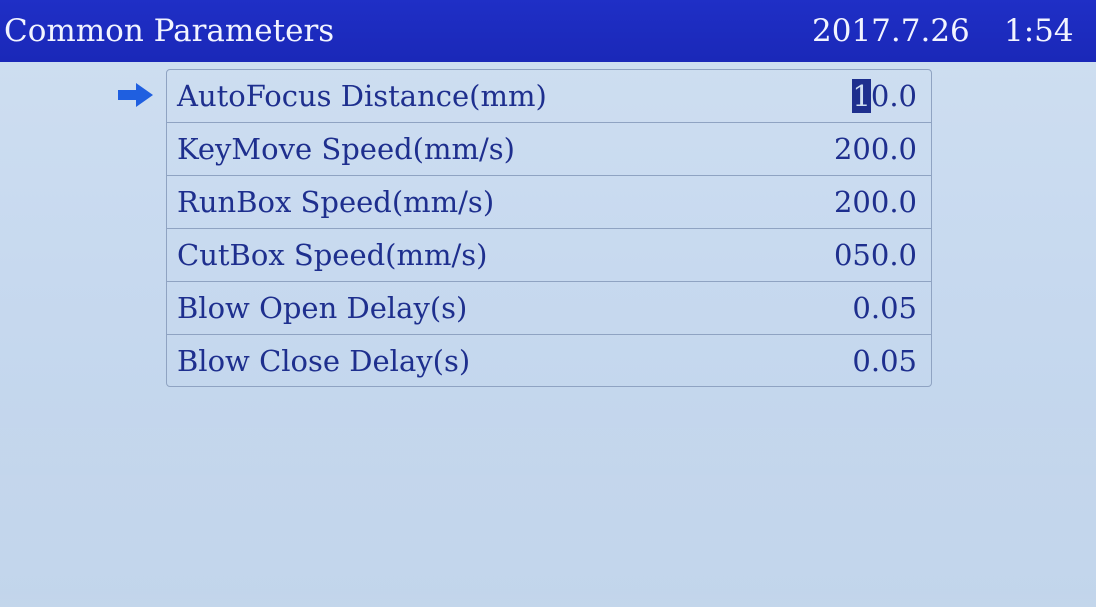  Describe the element at coordinates (332, 255) in the screenshot. I see `param-label: CutBox Speed(mm/s)` at that location.